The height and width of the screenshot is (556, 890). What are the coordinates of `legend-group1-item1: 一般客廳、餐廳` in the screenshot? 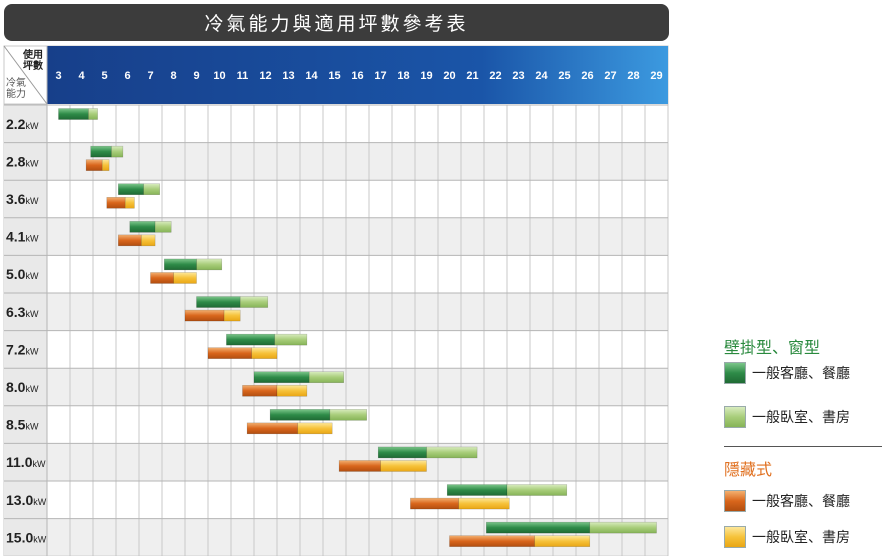 It's located at (787, 373).